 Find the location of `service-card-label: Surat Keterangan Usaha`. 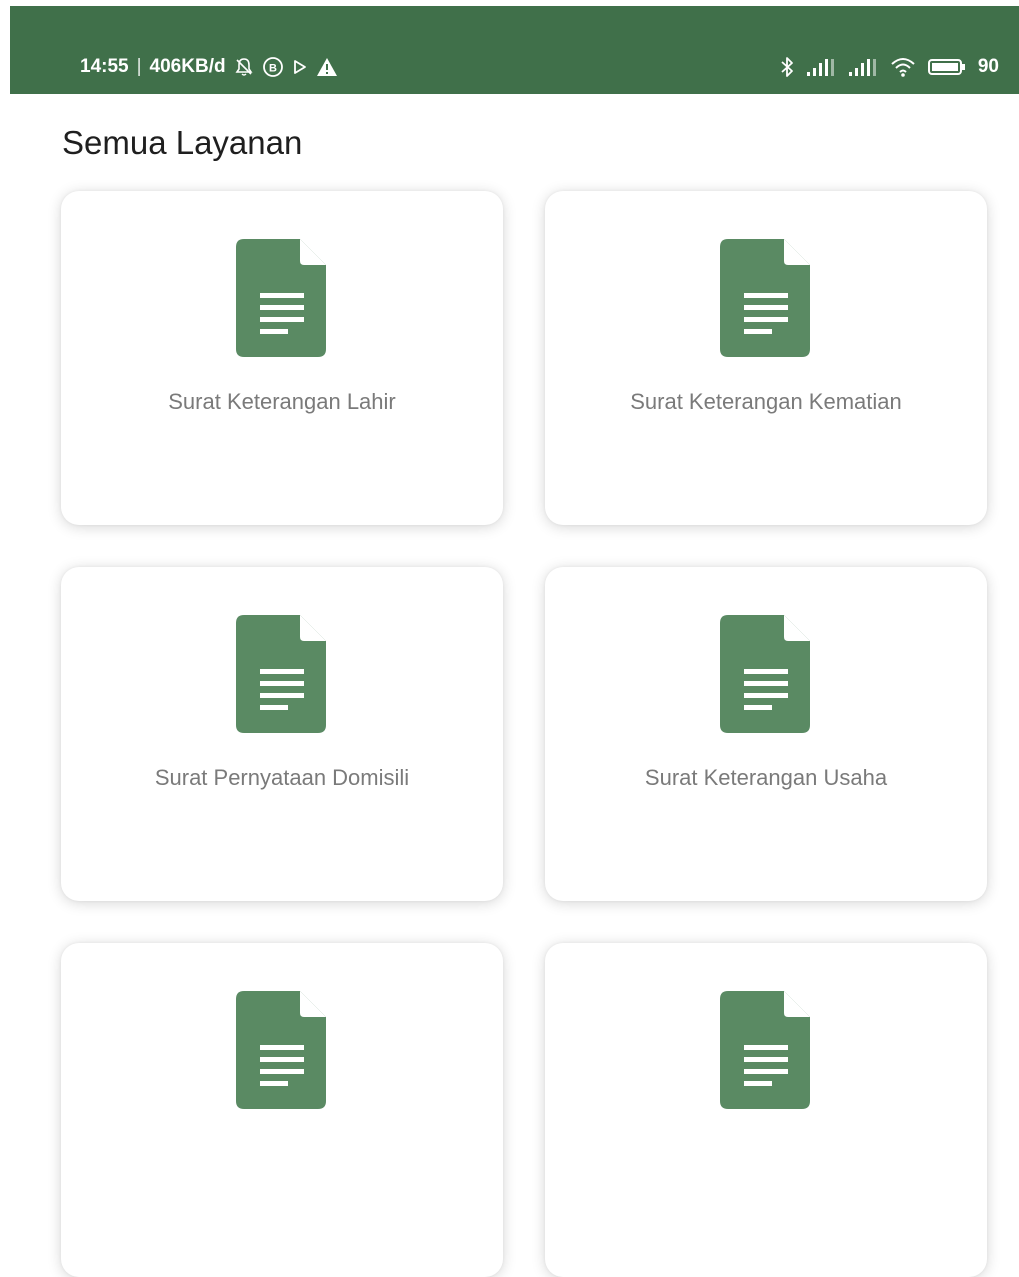

service-card-label: Surat Keterangan Usaha is located at coordinates (766, 777).